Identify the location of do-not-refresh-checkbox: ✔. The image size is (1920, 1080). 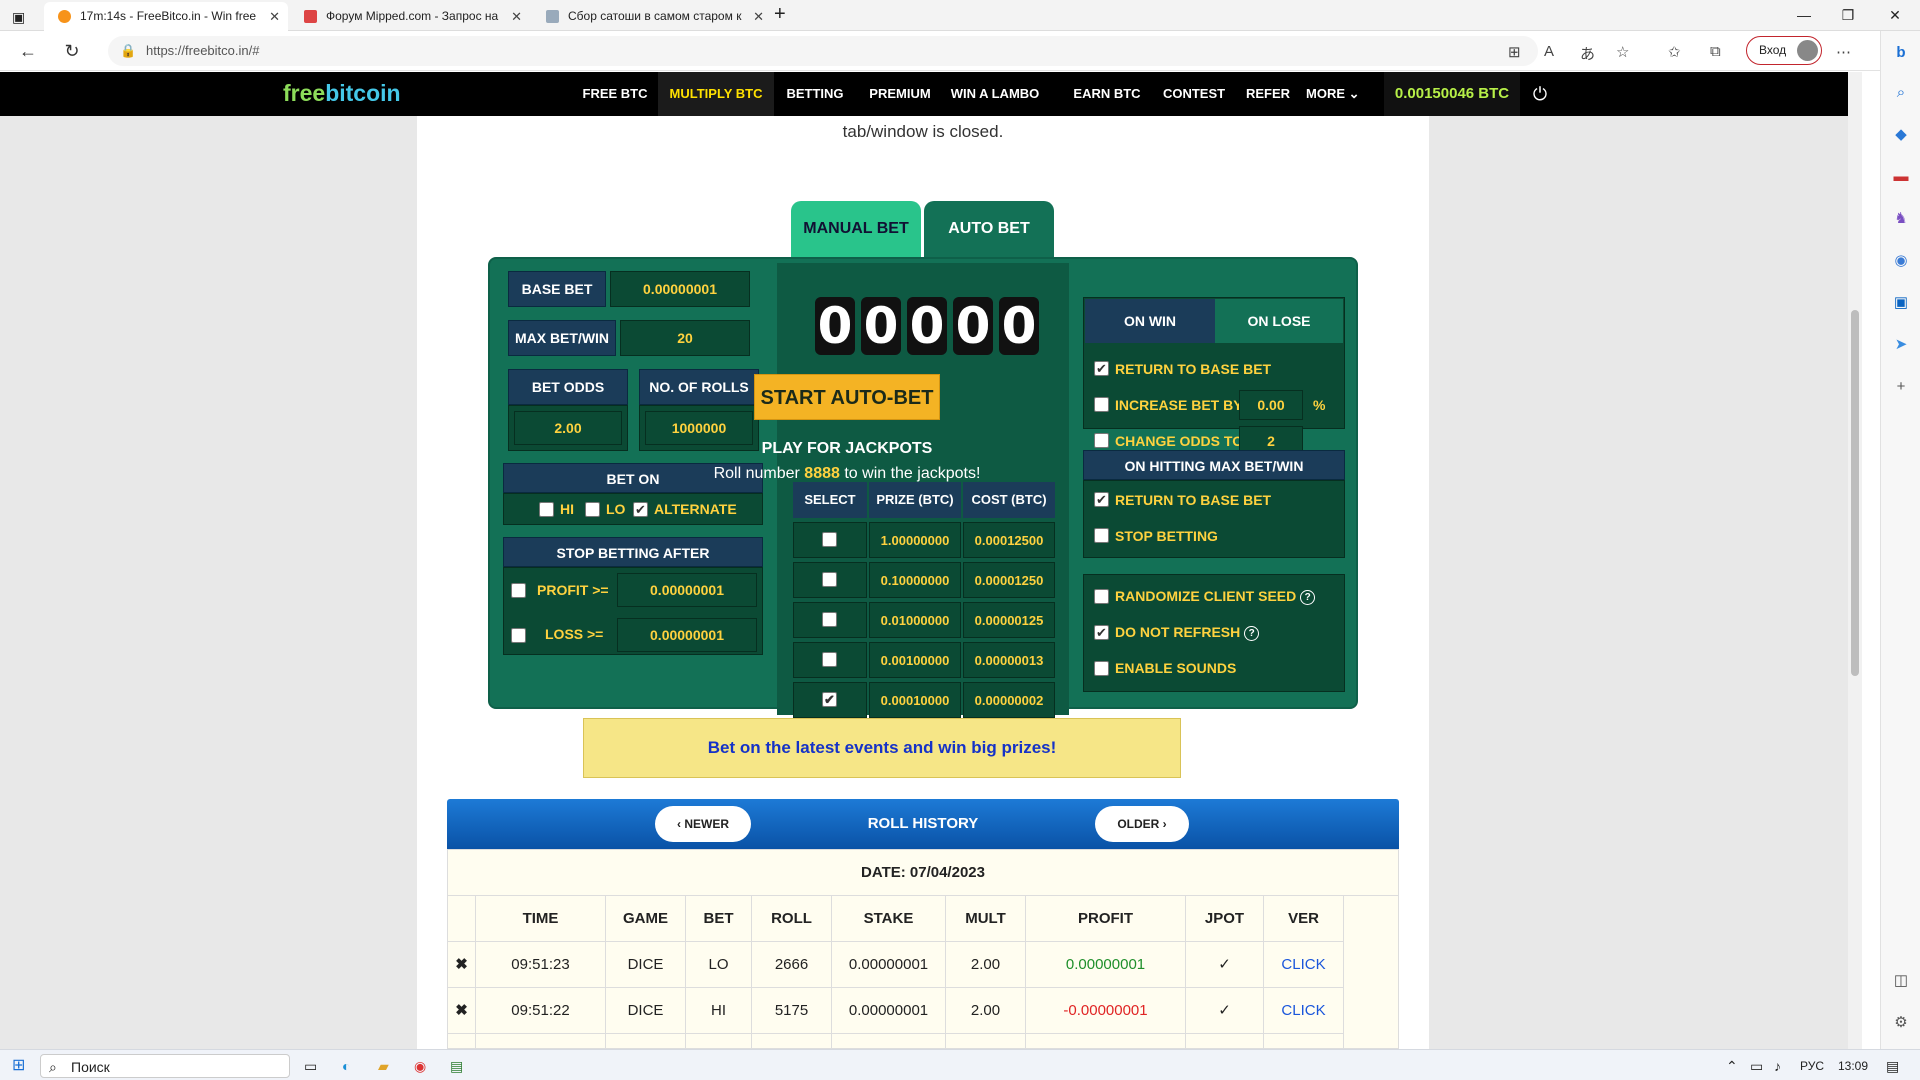
(1101, 632).